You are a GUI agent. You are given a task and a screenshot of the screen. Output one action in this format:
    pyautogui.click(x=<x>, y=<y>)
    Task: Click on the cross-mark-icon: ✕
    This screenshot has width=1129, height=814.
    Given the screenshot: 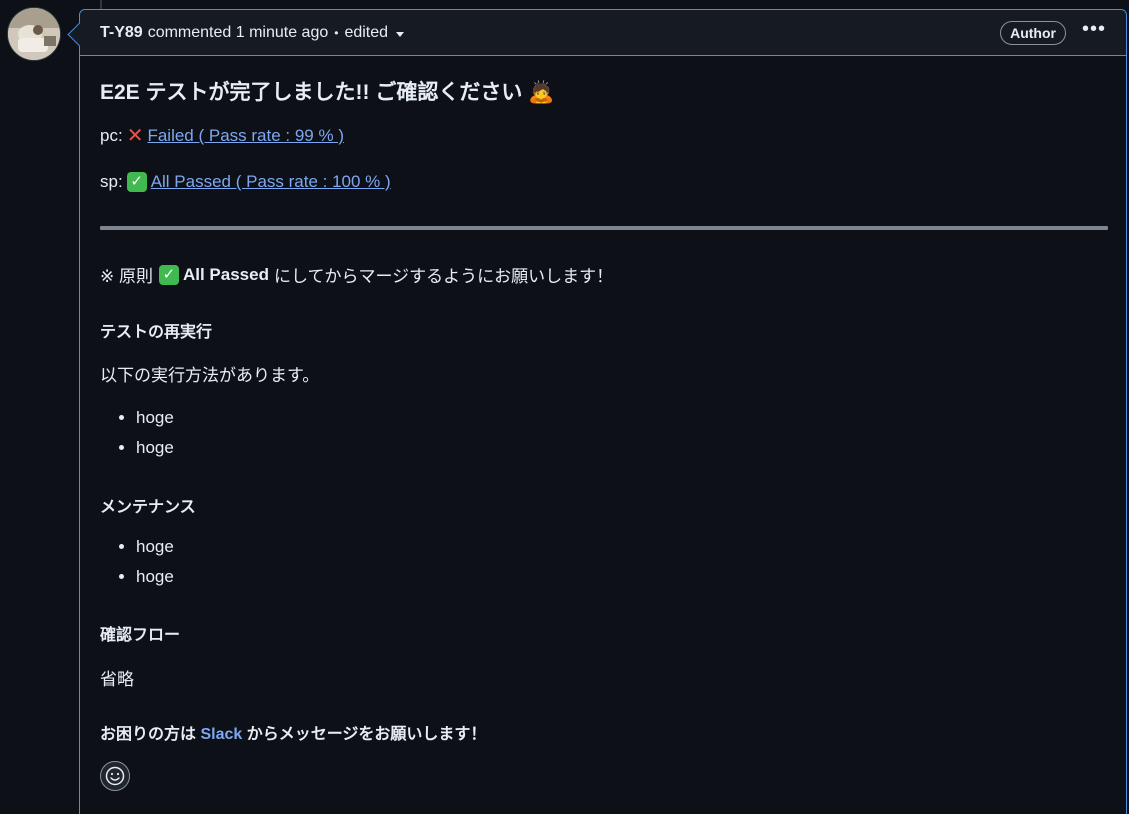 What is the action you would take?
    pyautogui.click(x=135, y=136)
    